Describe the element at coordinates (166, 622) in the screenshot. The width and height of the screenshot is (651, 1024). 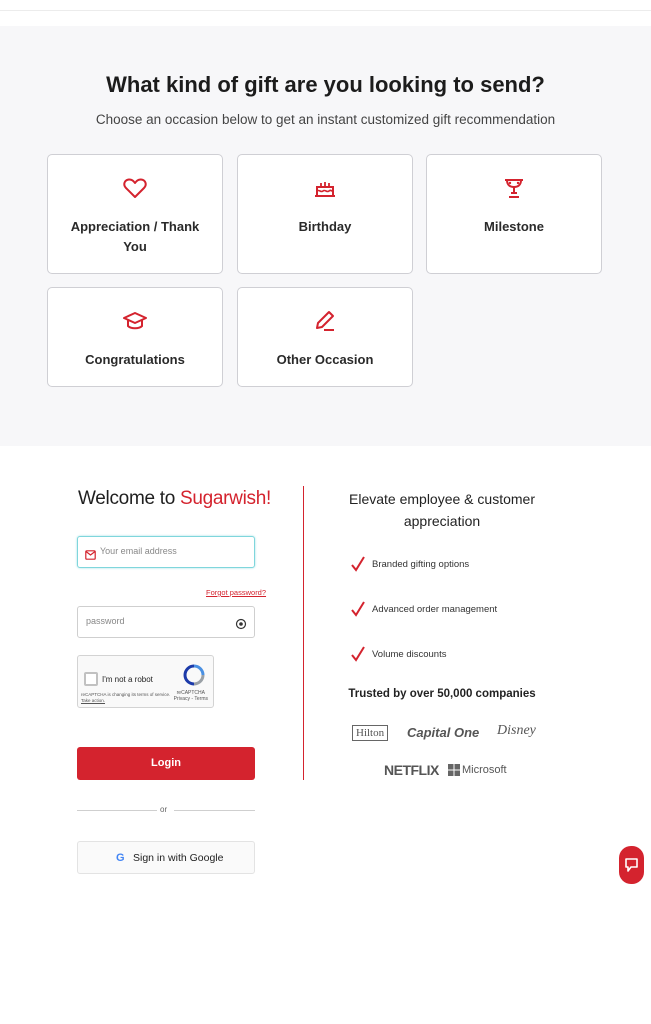
I see `password-field: password` at that location.